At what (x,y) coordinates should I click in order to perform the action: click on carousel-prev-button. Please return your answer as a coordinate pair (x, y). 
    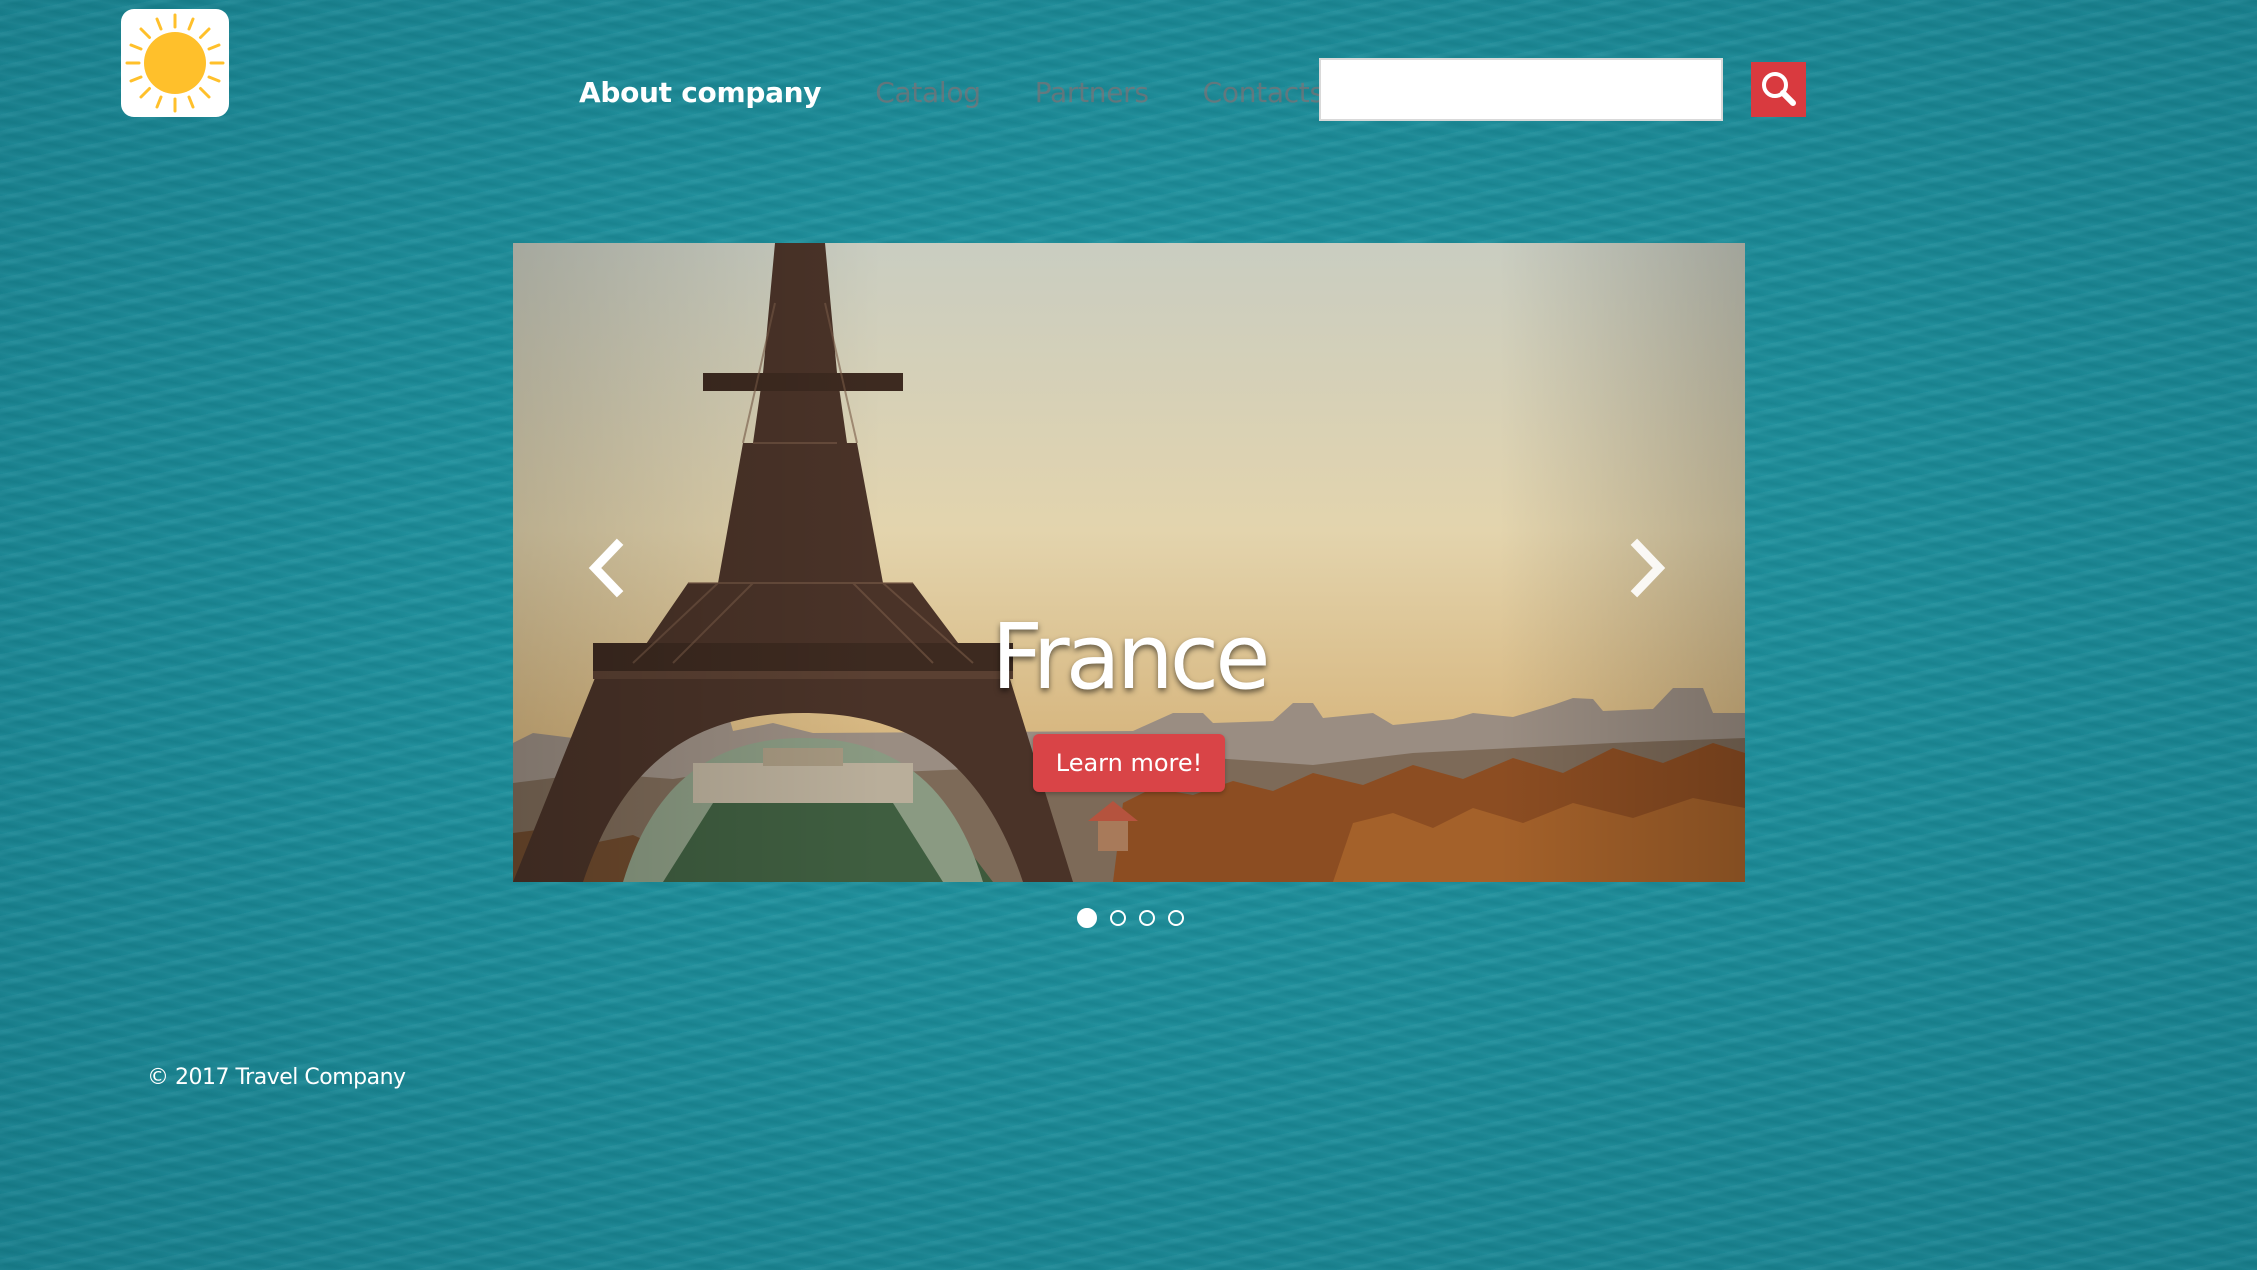
    Looking at the image, I should click on (608, 568).